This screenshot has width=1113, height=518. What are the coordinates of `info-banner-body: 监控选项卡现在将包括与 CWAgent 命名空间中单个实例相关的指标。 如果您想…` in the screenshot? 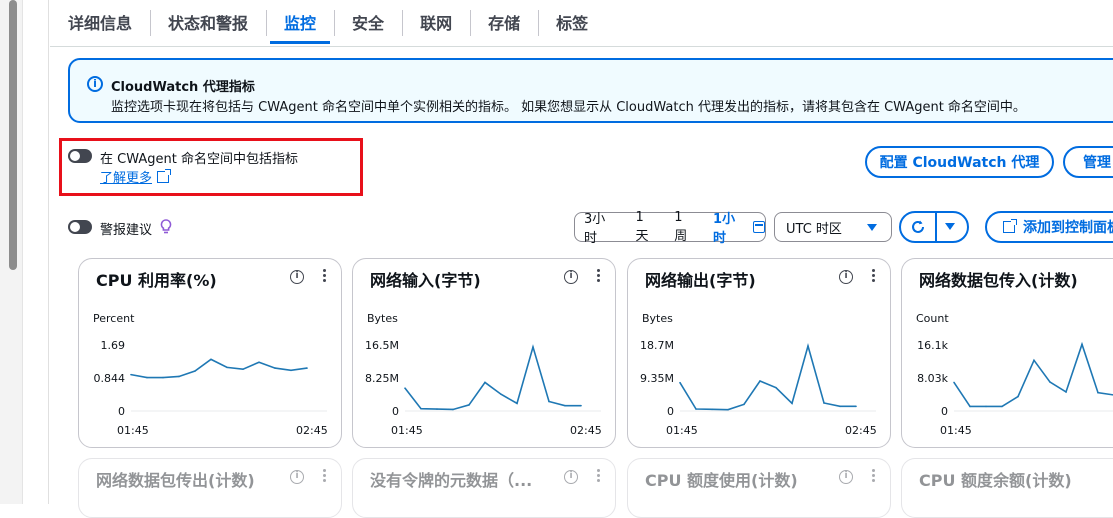 It's located at (568, 107).